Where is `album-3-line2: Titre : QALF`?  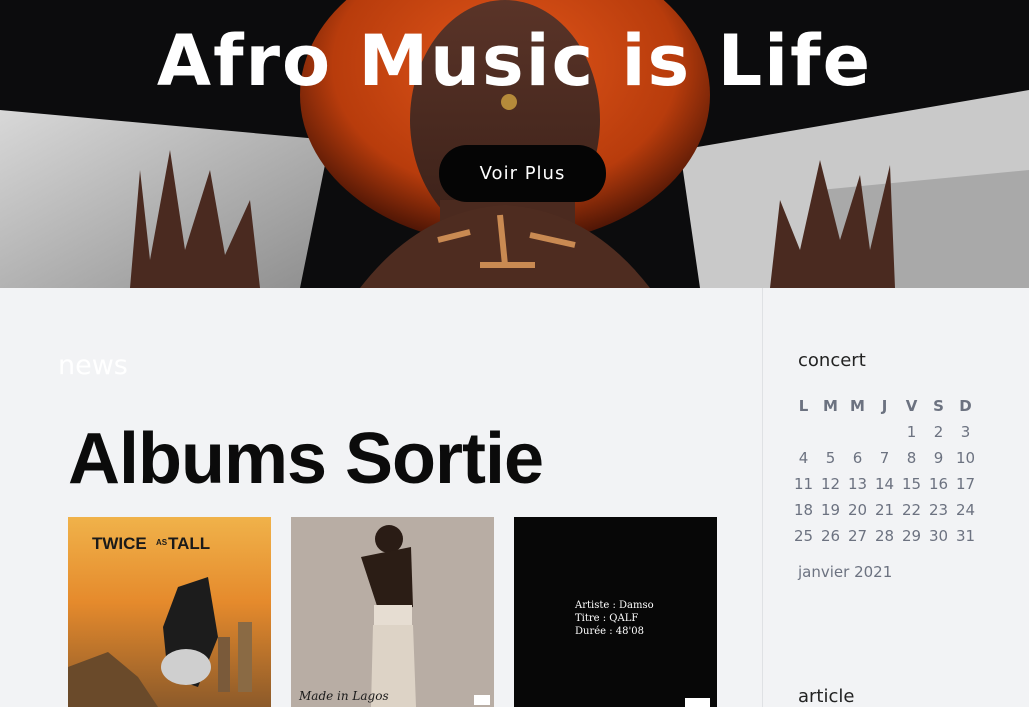
album-3-line2: Titre : QALF is located at coordinates (606, 618).